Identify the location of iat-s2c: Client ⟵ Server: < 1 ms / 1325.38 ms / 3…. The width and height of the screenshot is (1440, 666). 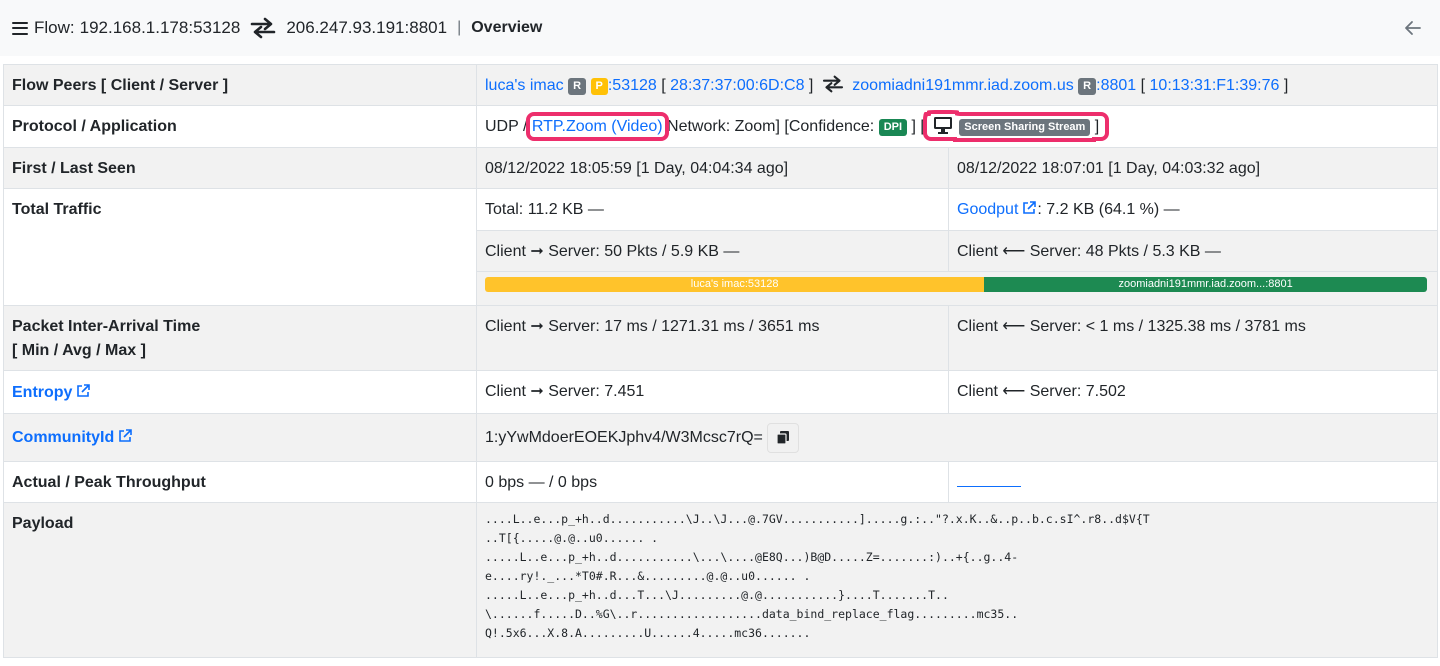
(1193, 338).